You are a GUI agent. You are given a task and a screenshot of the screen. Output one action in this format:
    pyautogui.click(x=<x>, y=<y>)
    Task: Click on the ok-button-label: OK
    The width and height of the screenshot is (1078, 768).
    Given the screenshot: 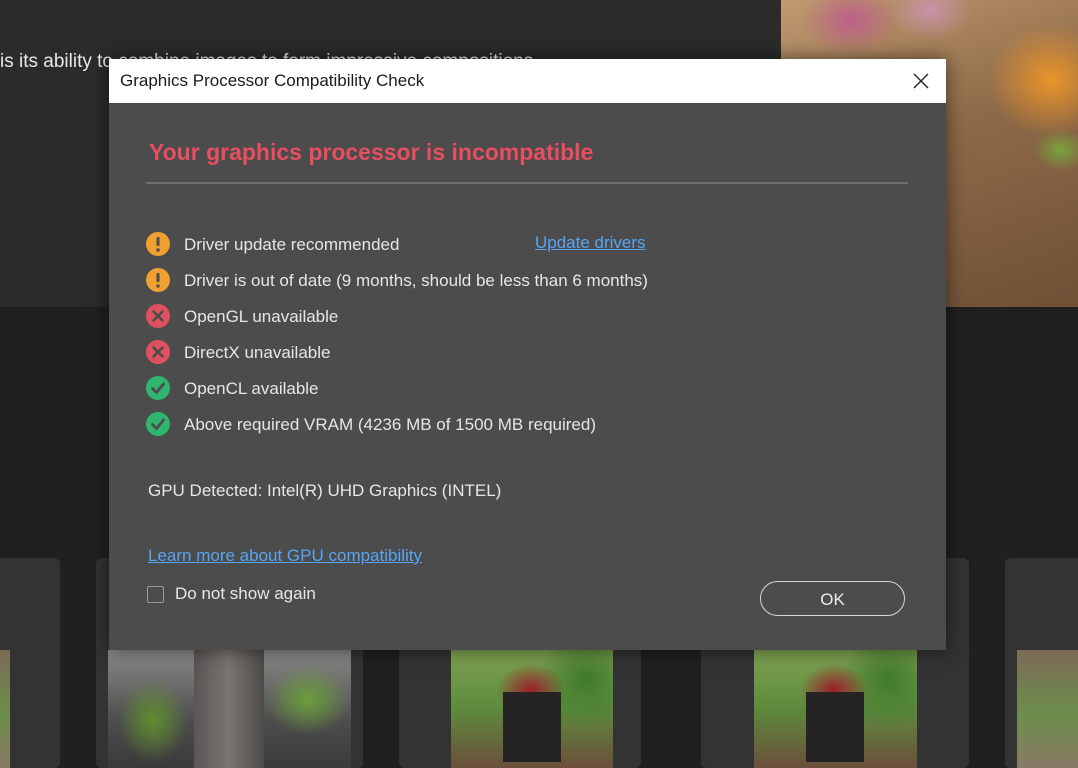 What is the action you would take?
    pyautogui.click(x=832, y=599)
    